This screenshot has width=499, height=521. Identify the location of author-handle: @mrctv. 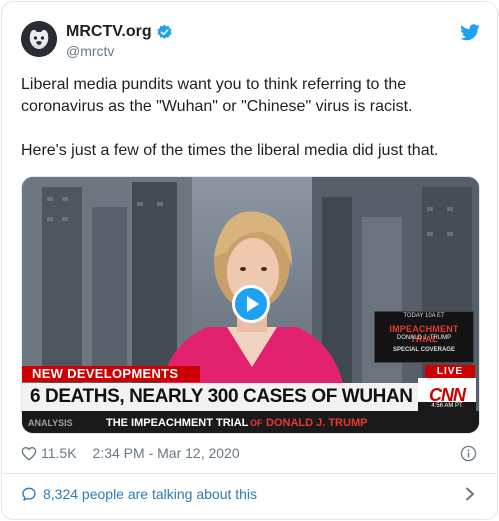
(90, 51).